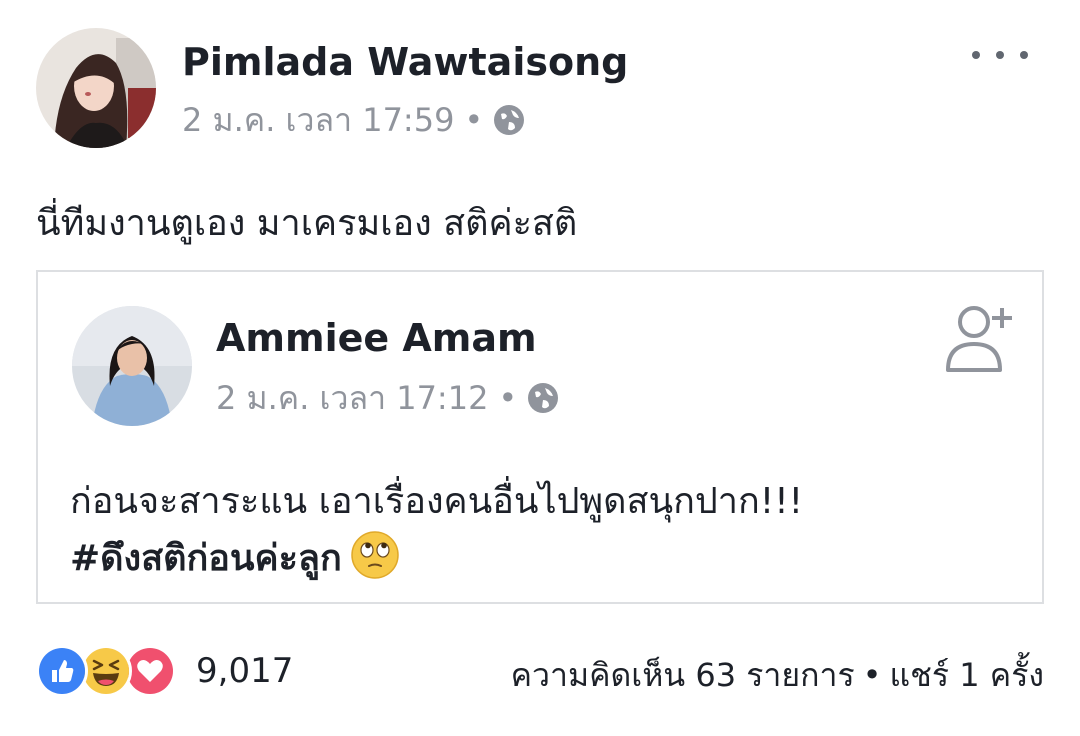 Image resolution: width=1080 pixels, height=736 pixels. I want to click on post-meta: 2 ม.ค. เวลา 17:59 •, so click(353, 120).